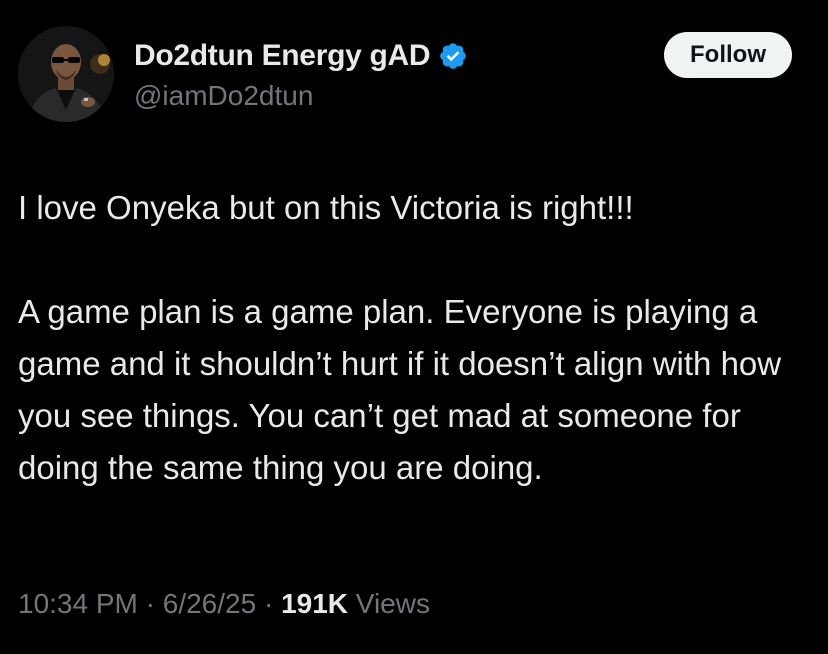  What do you see at coordinates (453, 56) in the screenshot?
I see `verified-badge-icon` at bounding box center [453, 56].